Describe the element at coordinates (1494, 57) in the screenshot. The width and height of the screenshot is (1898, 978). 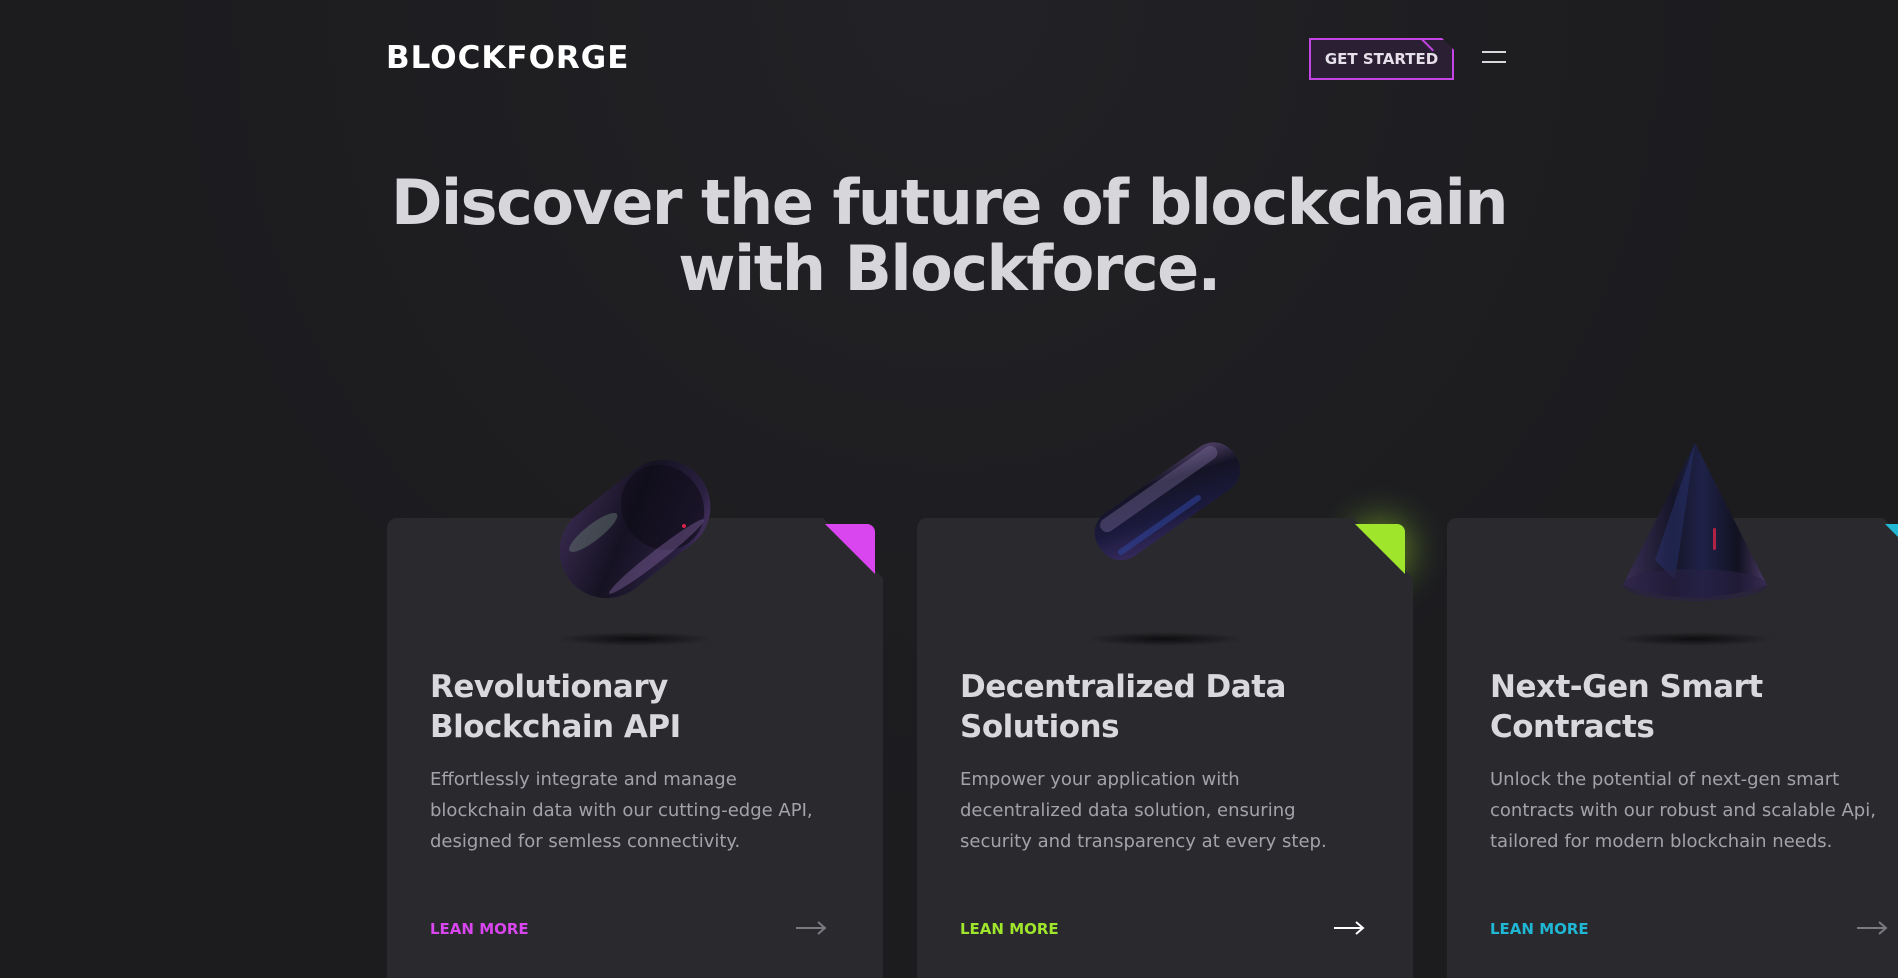
I see `hamburger-menu-icon` at that location.